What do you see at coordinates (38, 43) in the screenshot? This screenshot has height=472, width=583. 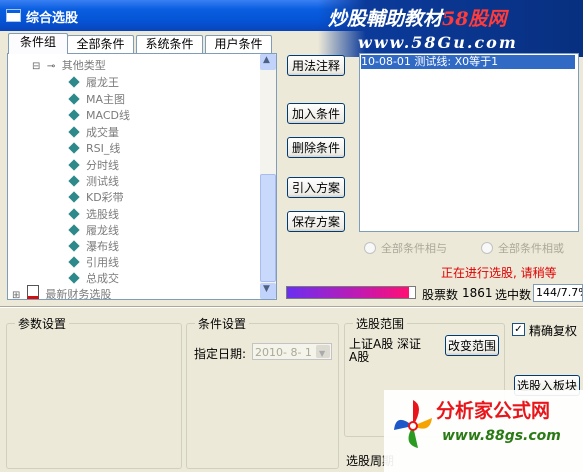 I see `tab-condition-group: 条件组` at bounding box center [38, 43].